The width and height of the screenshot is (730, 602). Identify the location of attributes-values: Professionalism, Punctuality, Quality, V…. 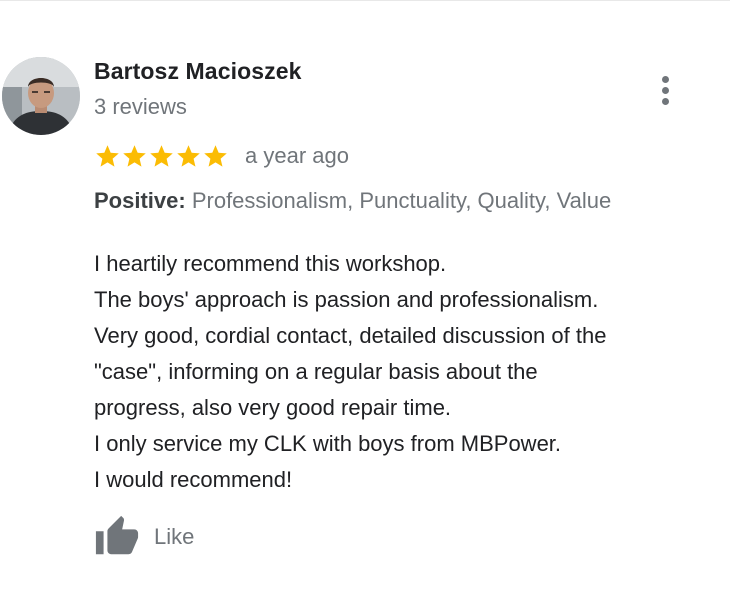
(401, 200).